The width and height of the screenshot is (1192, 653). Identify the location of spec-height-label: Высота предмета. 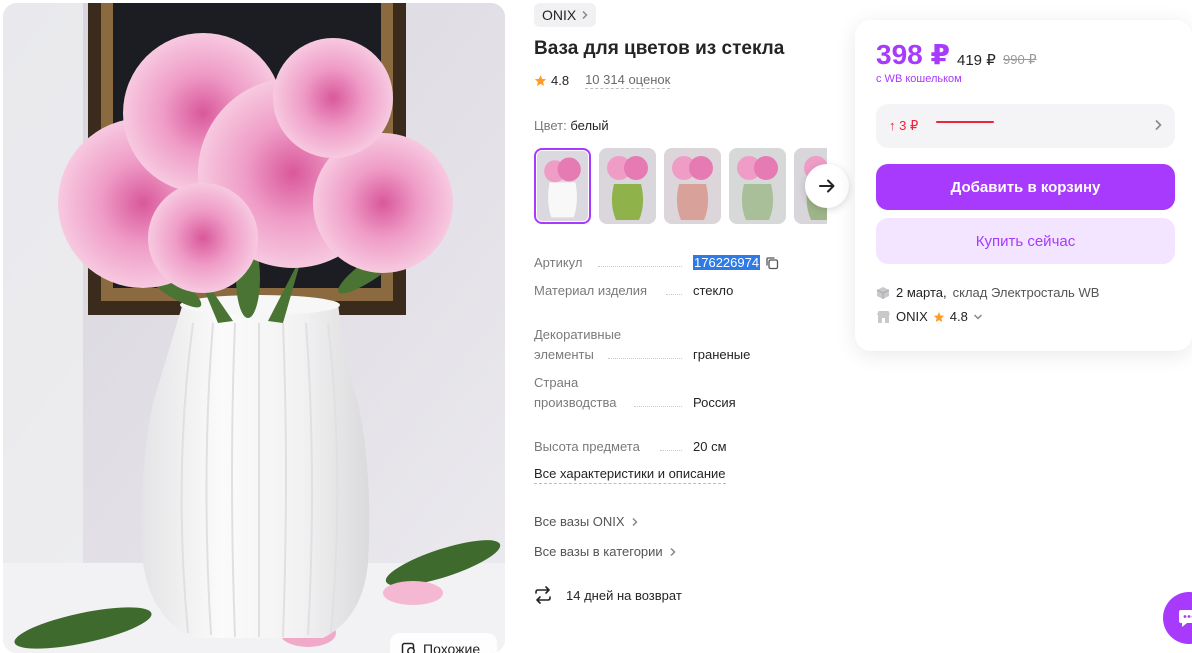
(587, 446).